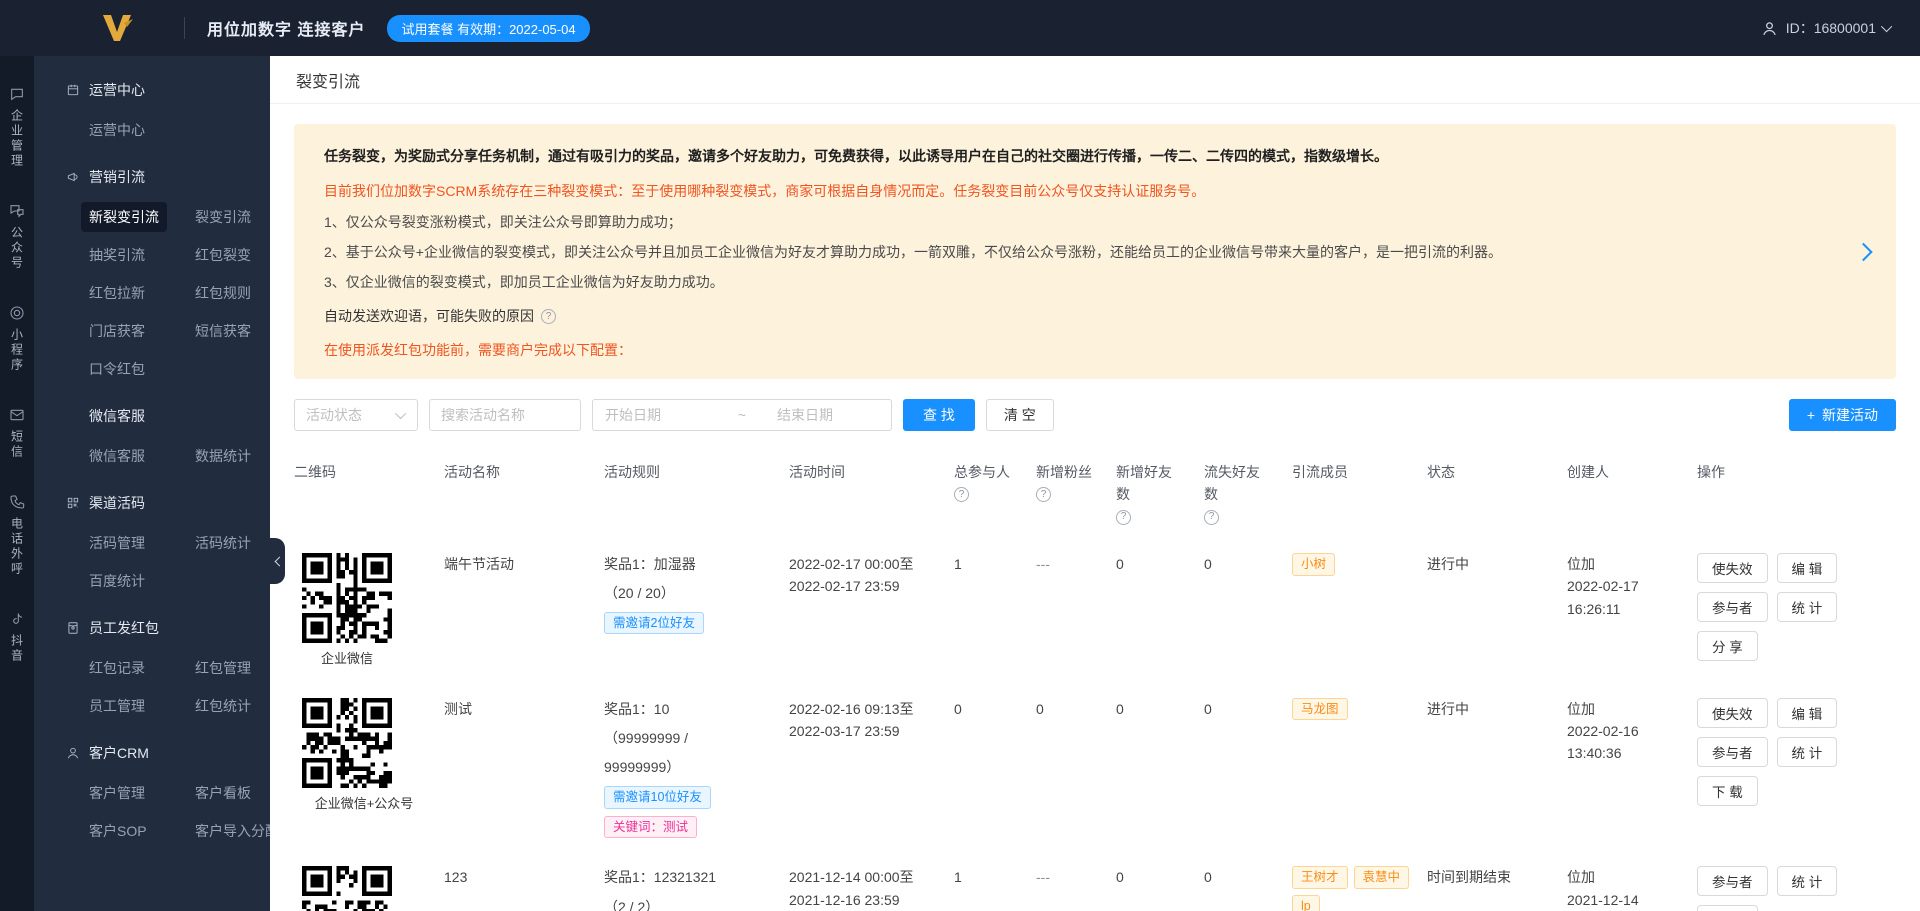 This screenshot has width=1920, height=911. Describe the element at coordinates (117, 416) in the screenshot. I see `section-title: 微信客服` at that location.